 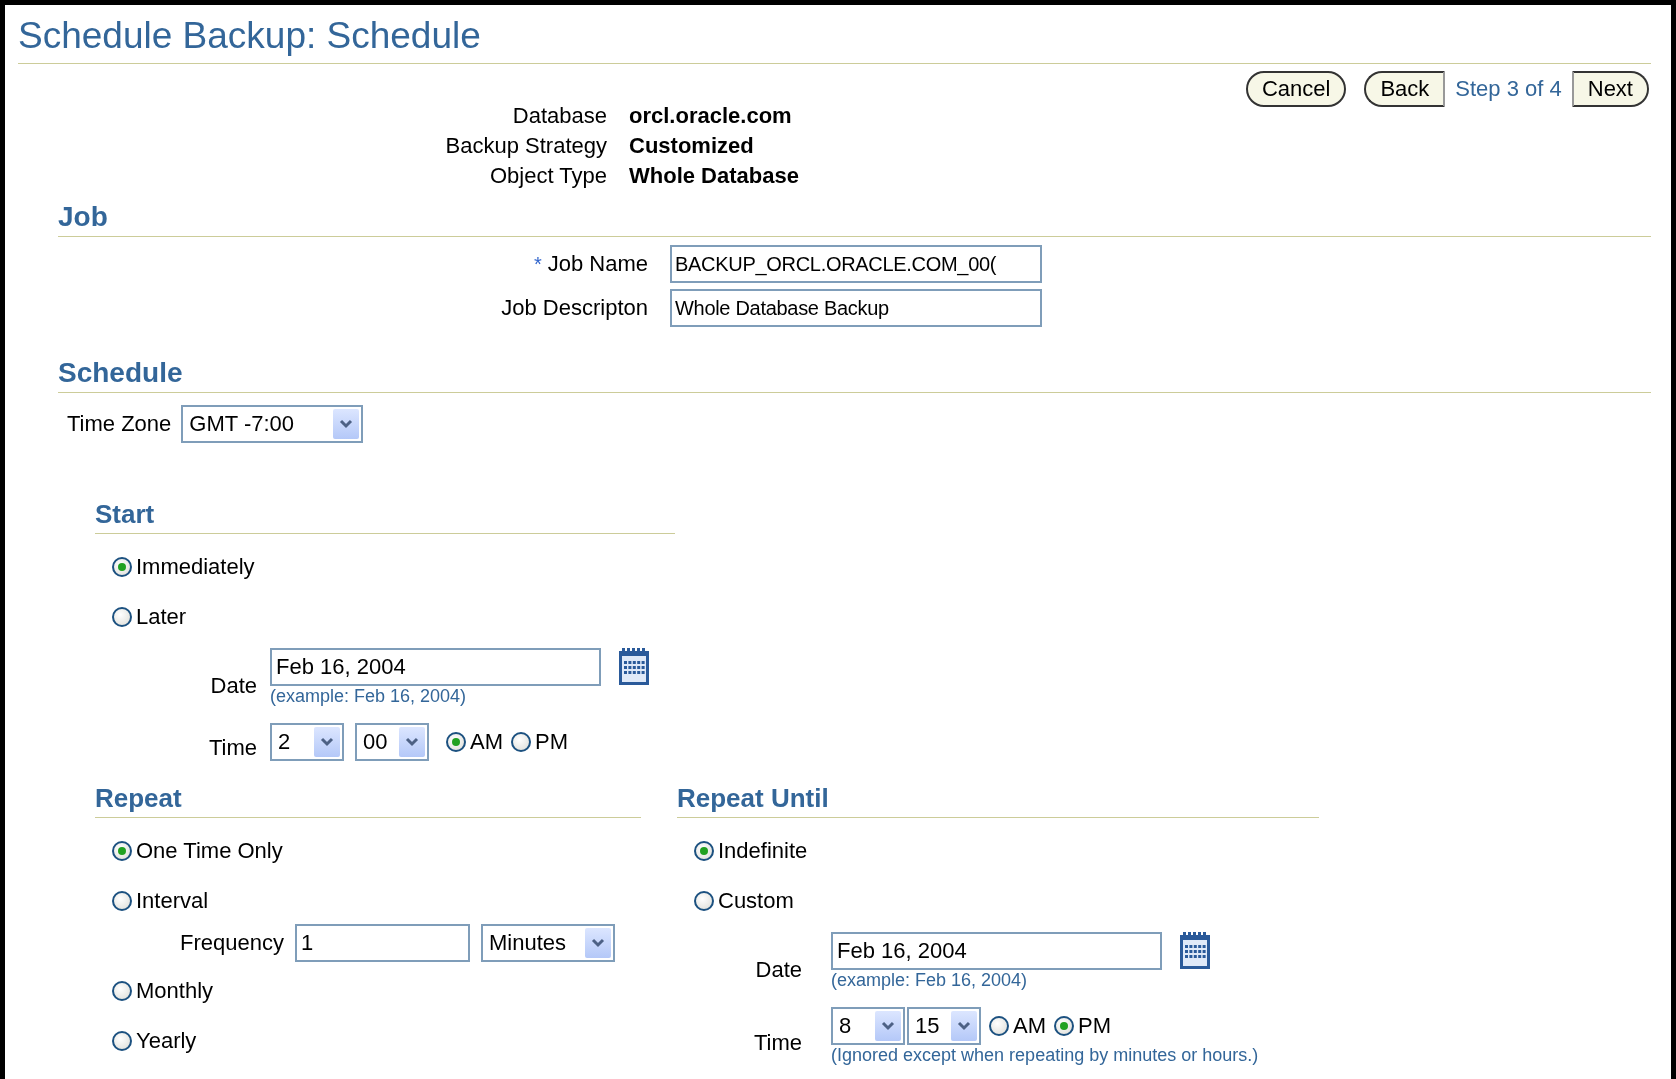 I want to click on radio-option: Monthly, so click(x=163, y=991).